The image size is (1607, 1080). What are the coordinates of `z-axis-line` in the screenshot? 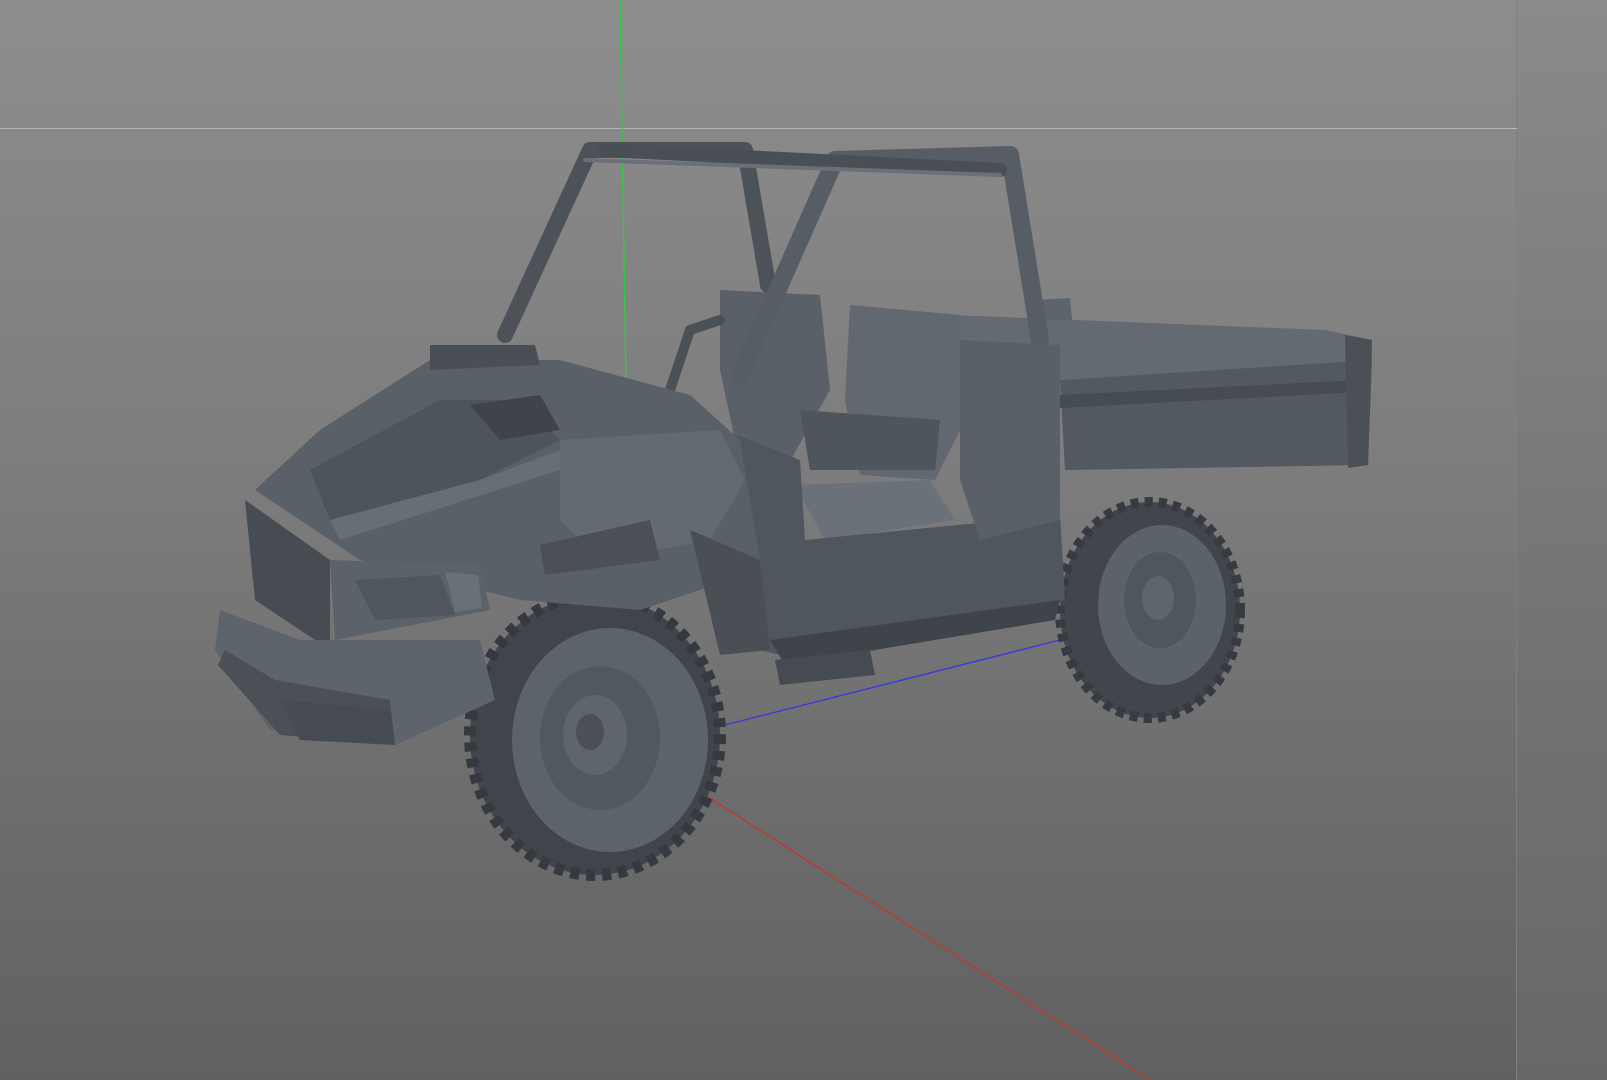 It's located at (882, 685).